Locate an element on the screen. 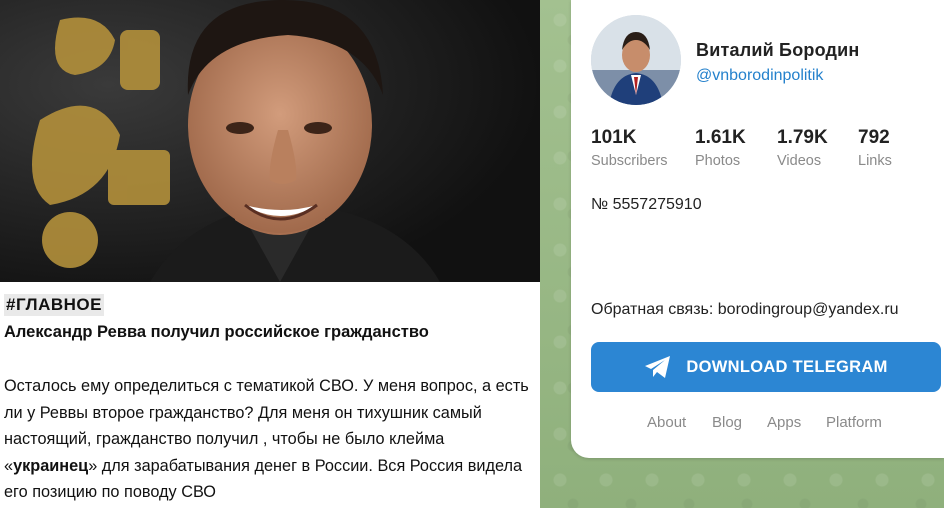 Image resolution: width=944 pixels, height=508 pixels. stat-value: 1.61K is located at coordinates (720, 137).